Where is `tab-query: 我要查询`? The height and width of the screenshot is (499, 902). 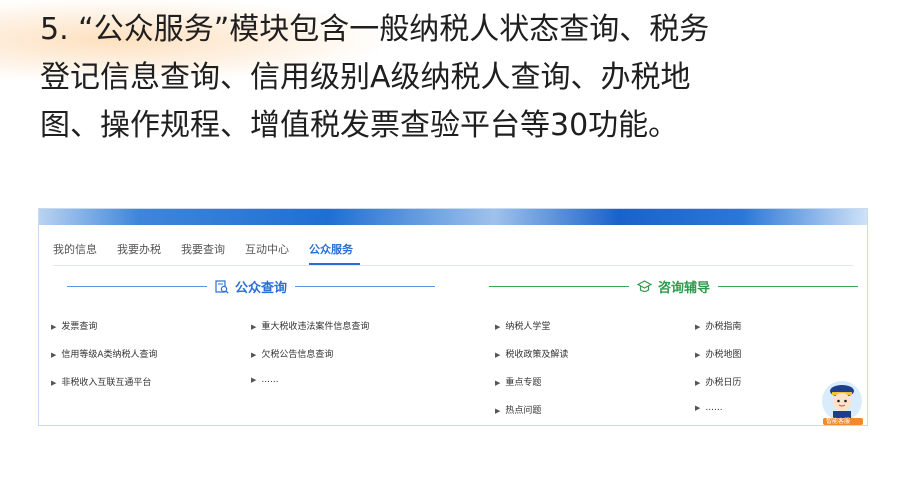 tab-query: 我要查询 is located at coordinates (206, 253).